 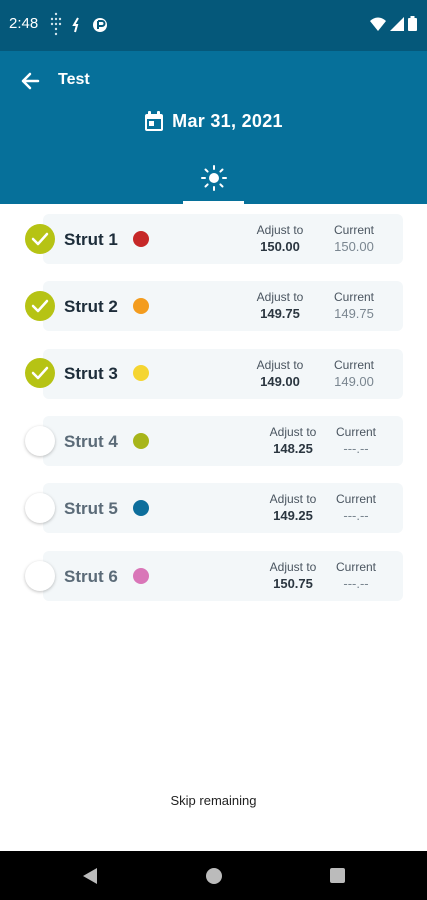 I want to click on app-badge-icon, so click(x=100, y=25).